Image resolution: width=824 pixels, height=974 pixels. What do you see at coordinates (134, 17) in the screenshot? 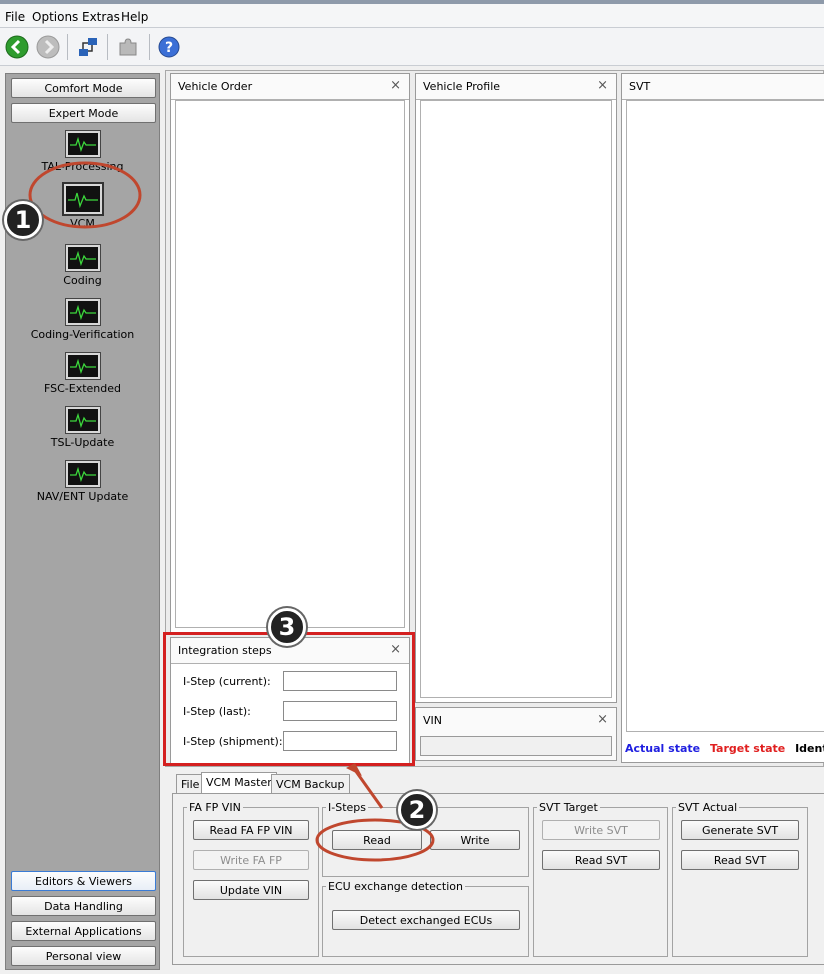
I see `menu-help: Help` at bounding box center [134, 17].